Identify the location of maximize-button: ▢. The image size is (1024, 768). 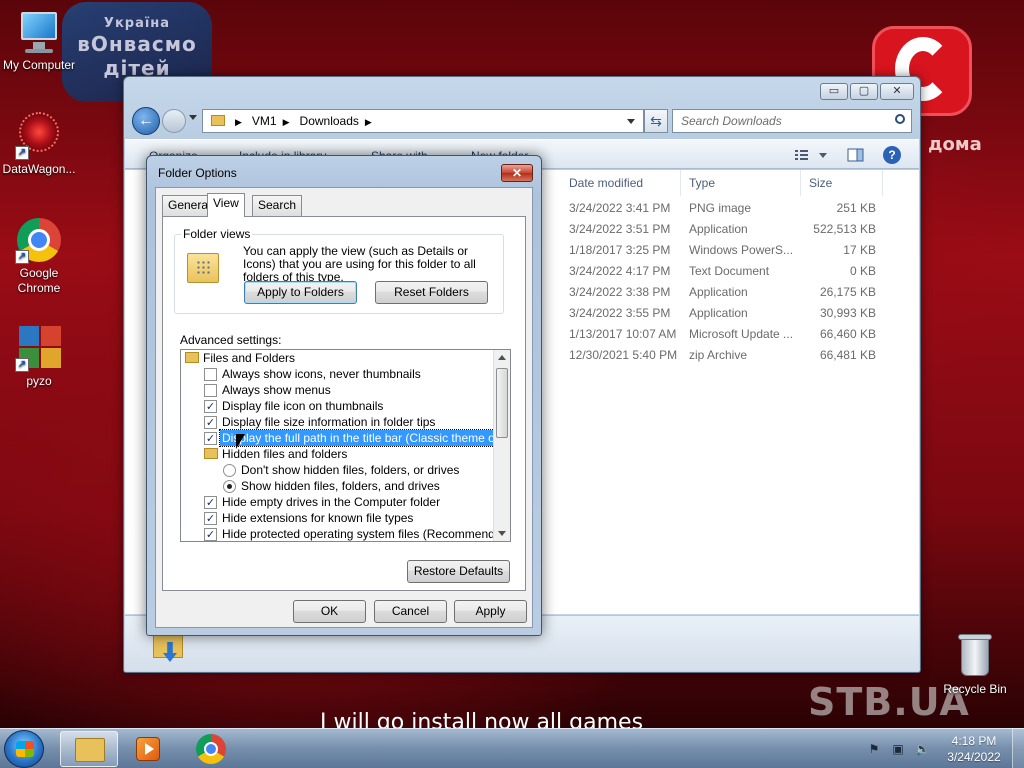
(864, 91).